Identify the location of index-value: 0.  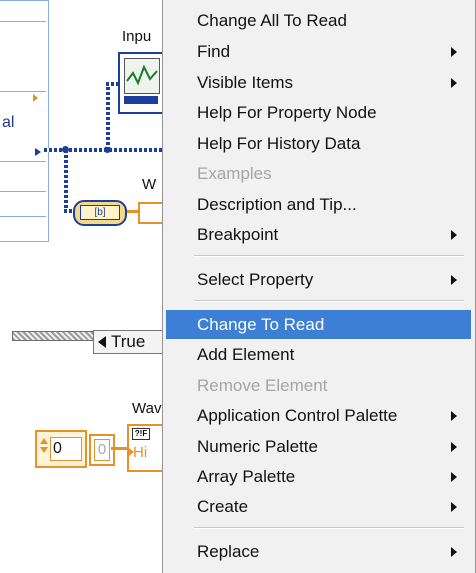
(102, 450).